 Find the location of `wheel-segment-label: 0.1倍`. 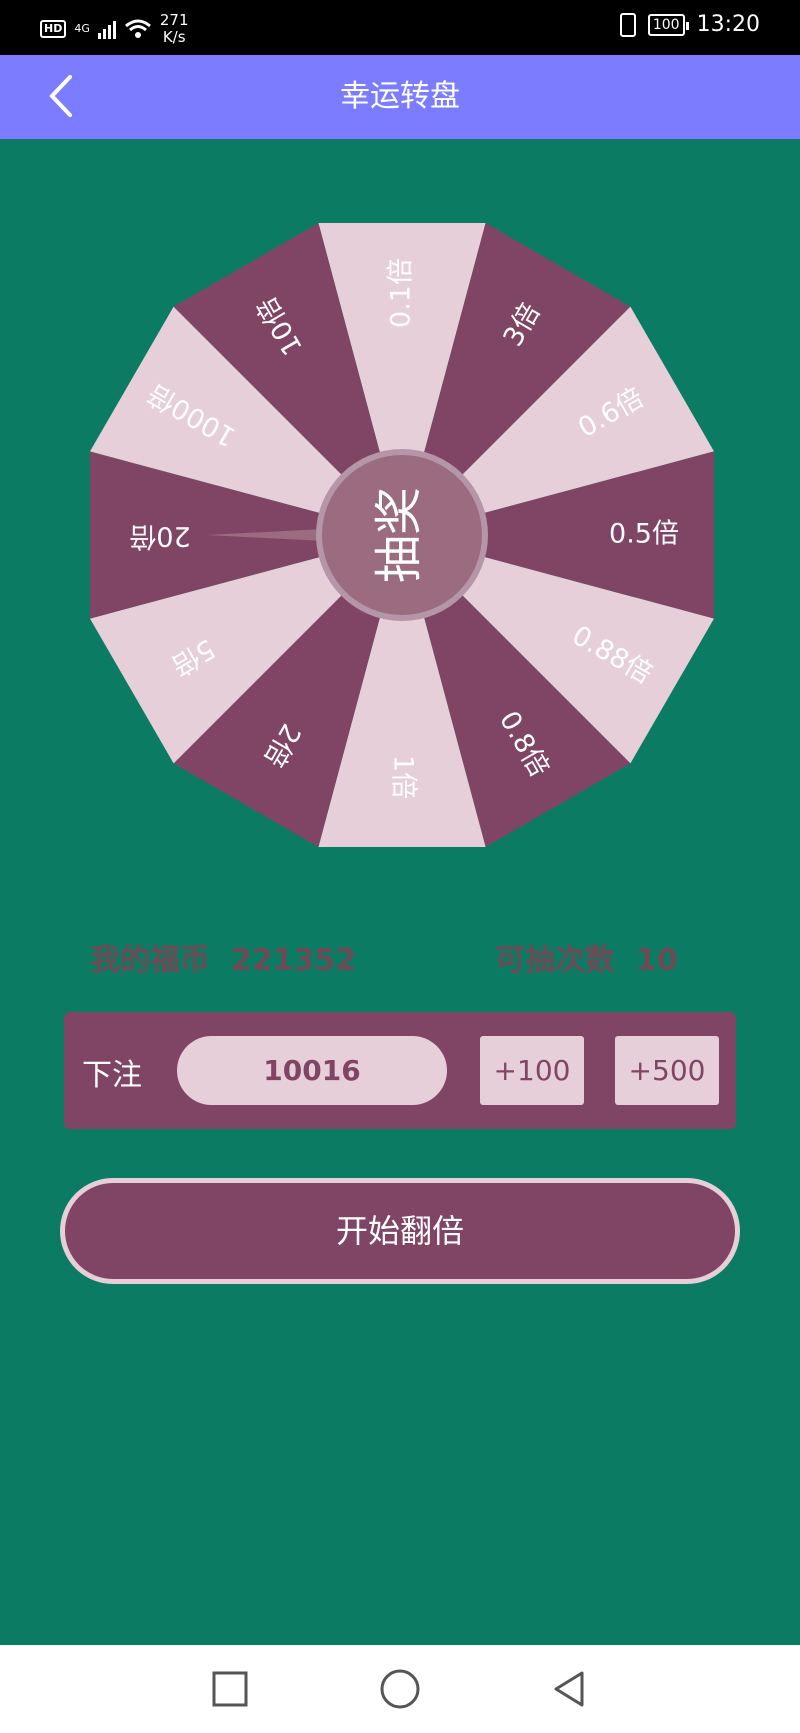

wheel-segment-label: 0.1倍 is located at coordinates (401, 293).